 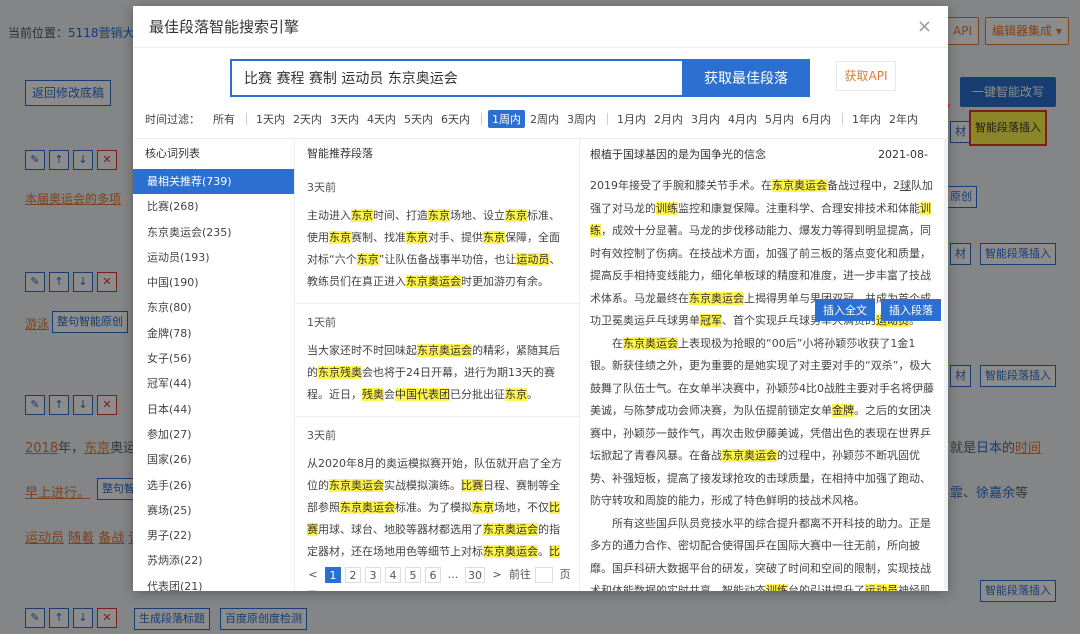 What do you see at coordinates (213, 182) in the screenshot?
I see `keyword-item: 最相关推荐(739)` at bounding box center [213, 182].